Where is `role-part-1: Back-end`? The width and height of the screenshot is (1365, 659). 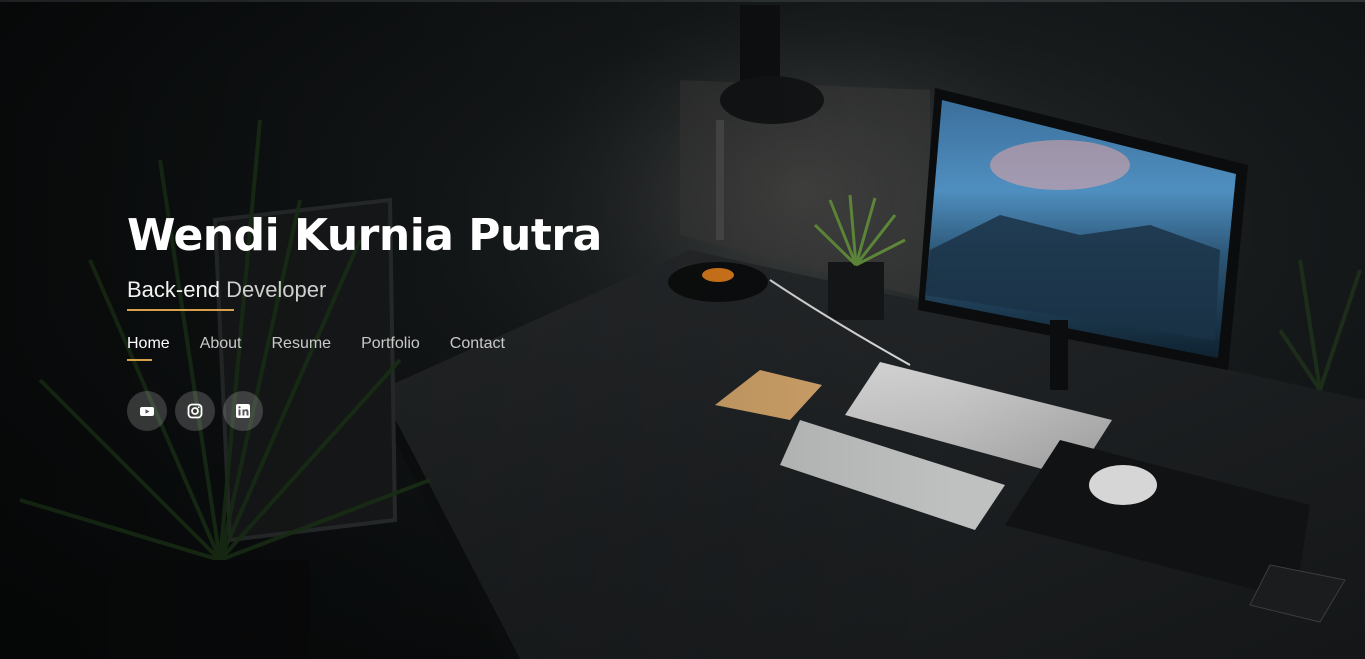 role-part-1: Back-end is located at coordinates (173, 289).